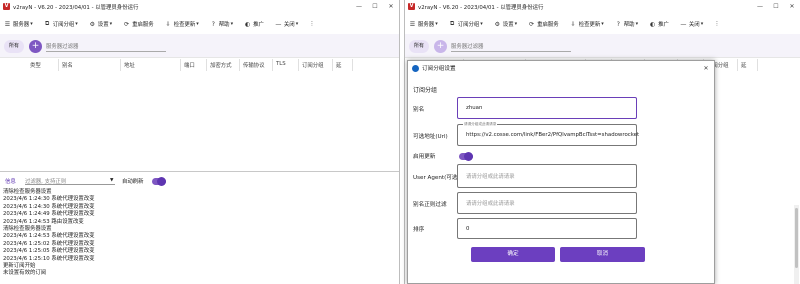 The width and height of the screenshot is (800, 284). I want to click on cancel-button: 取消, so click(602, 254).